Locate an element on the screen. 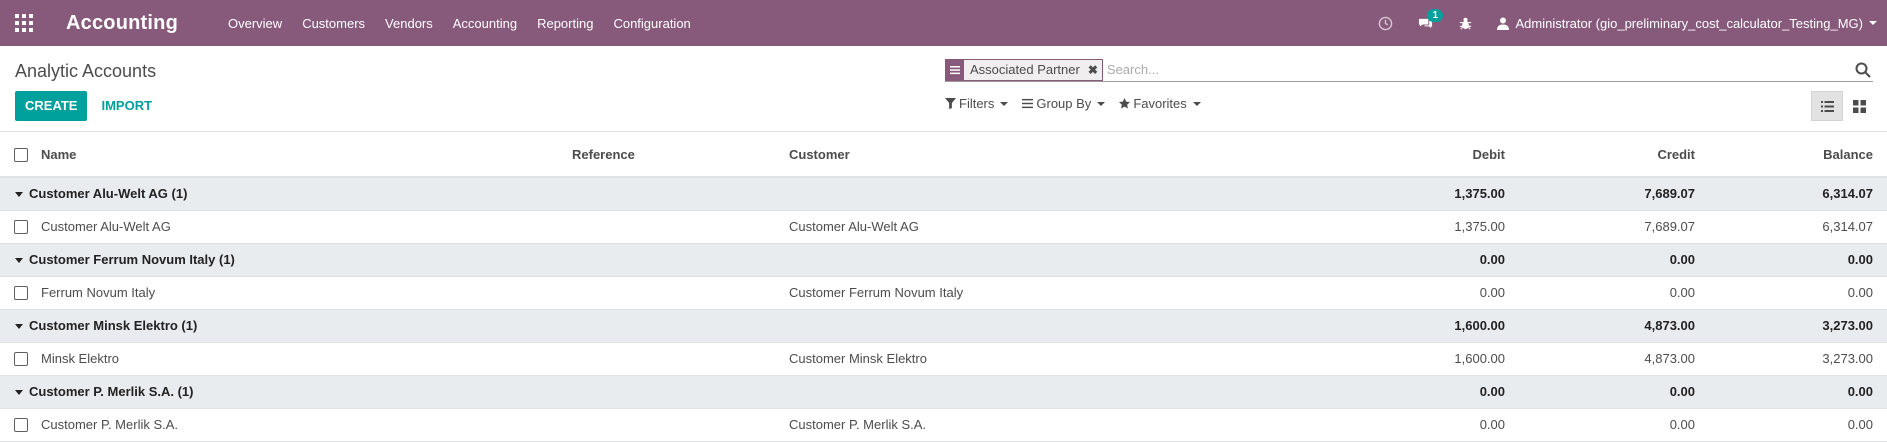 This screenshot has height=442, width=1887. group-debit: 1,600.00 is located at coordinates (1424, 325).